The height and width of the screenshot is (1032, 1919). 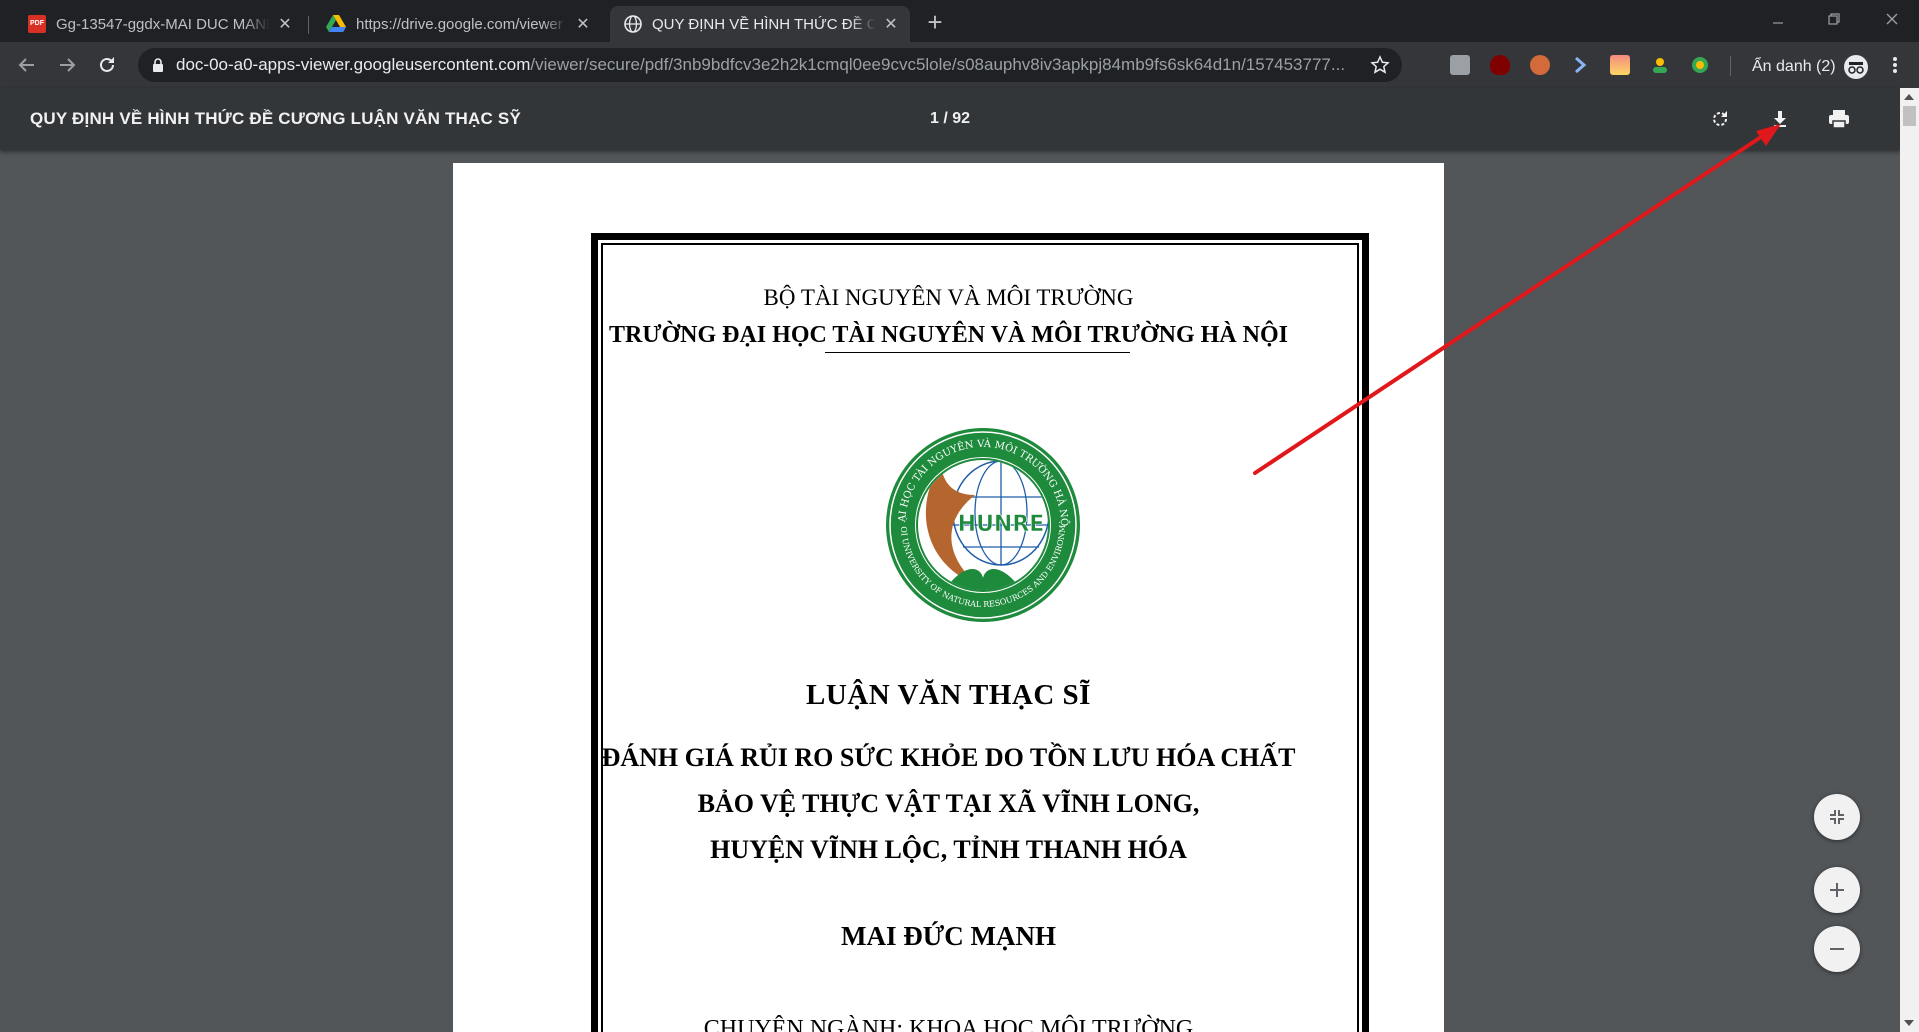 I want to click on print-icon, so click(x=1839, y=119).